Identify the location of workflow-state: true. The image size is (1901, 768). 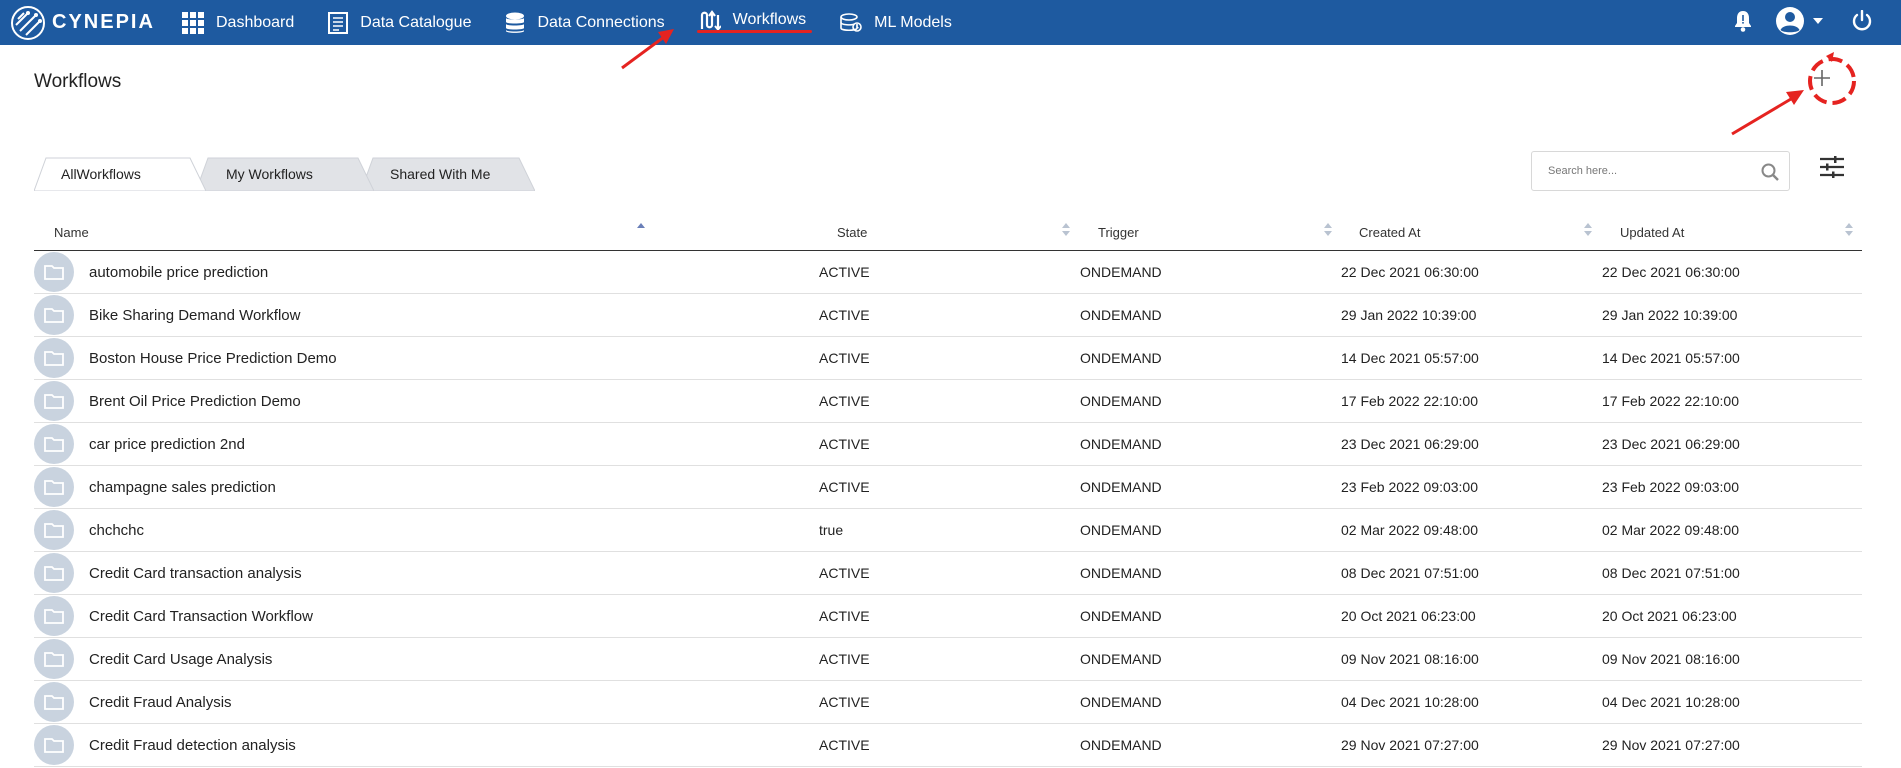
(831, 530).